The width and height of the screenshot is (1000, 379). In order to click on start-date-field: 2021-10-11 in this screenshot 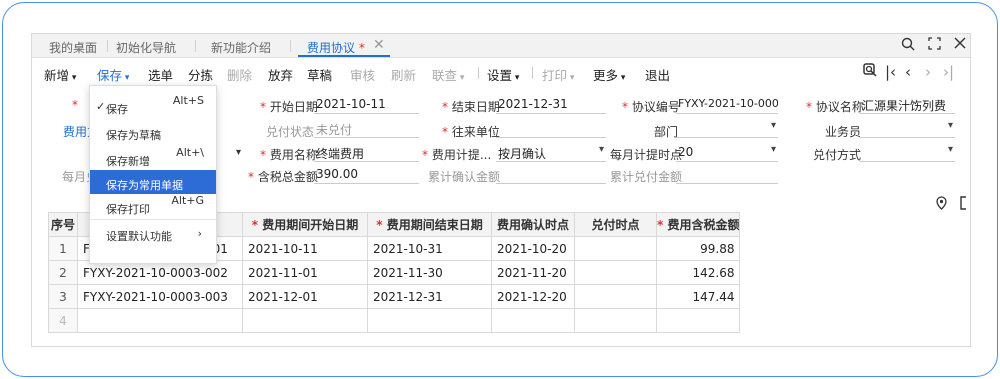, I will do `click(366, 104)`.